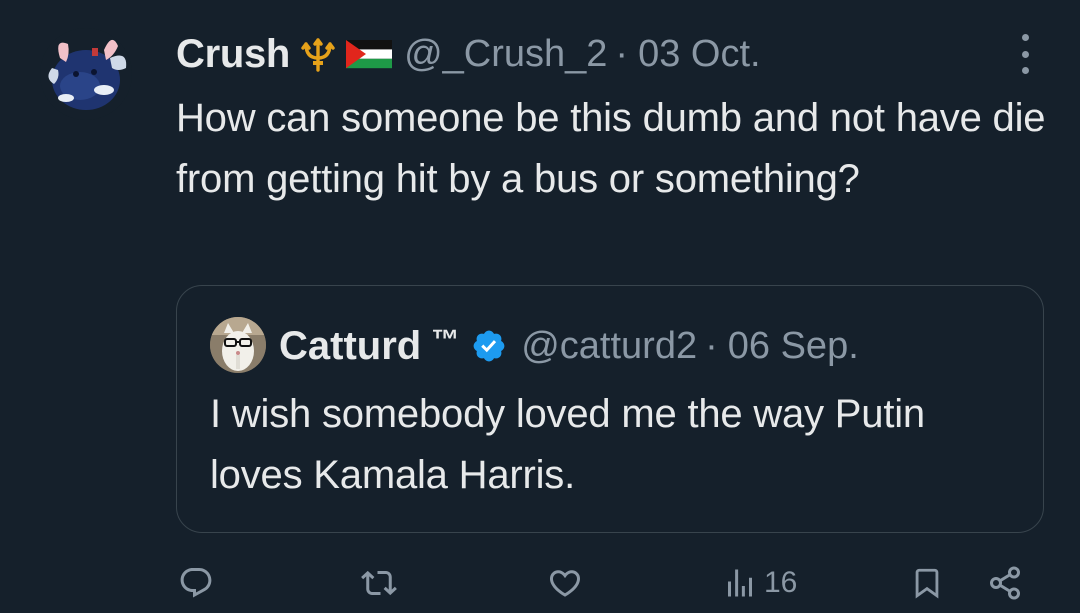  Describe the element at coordinates (233, 54) in the screenshot. I see `author-name: Crush` at that location.